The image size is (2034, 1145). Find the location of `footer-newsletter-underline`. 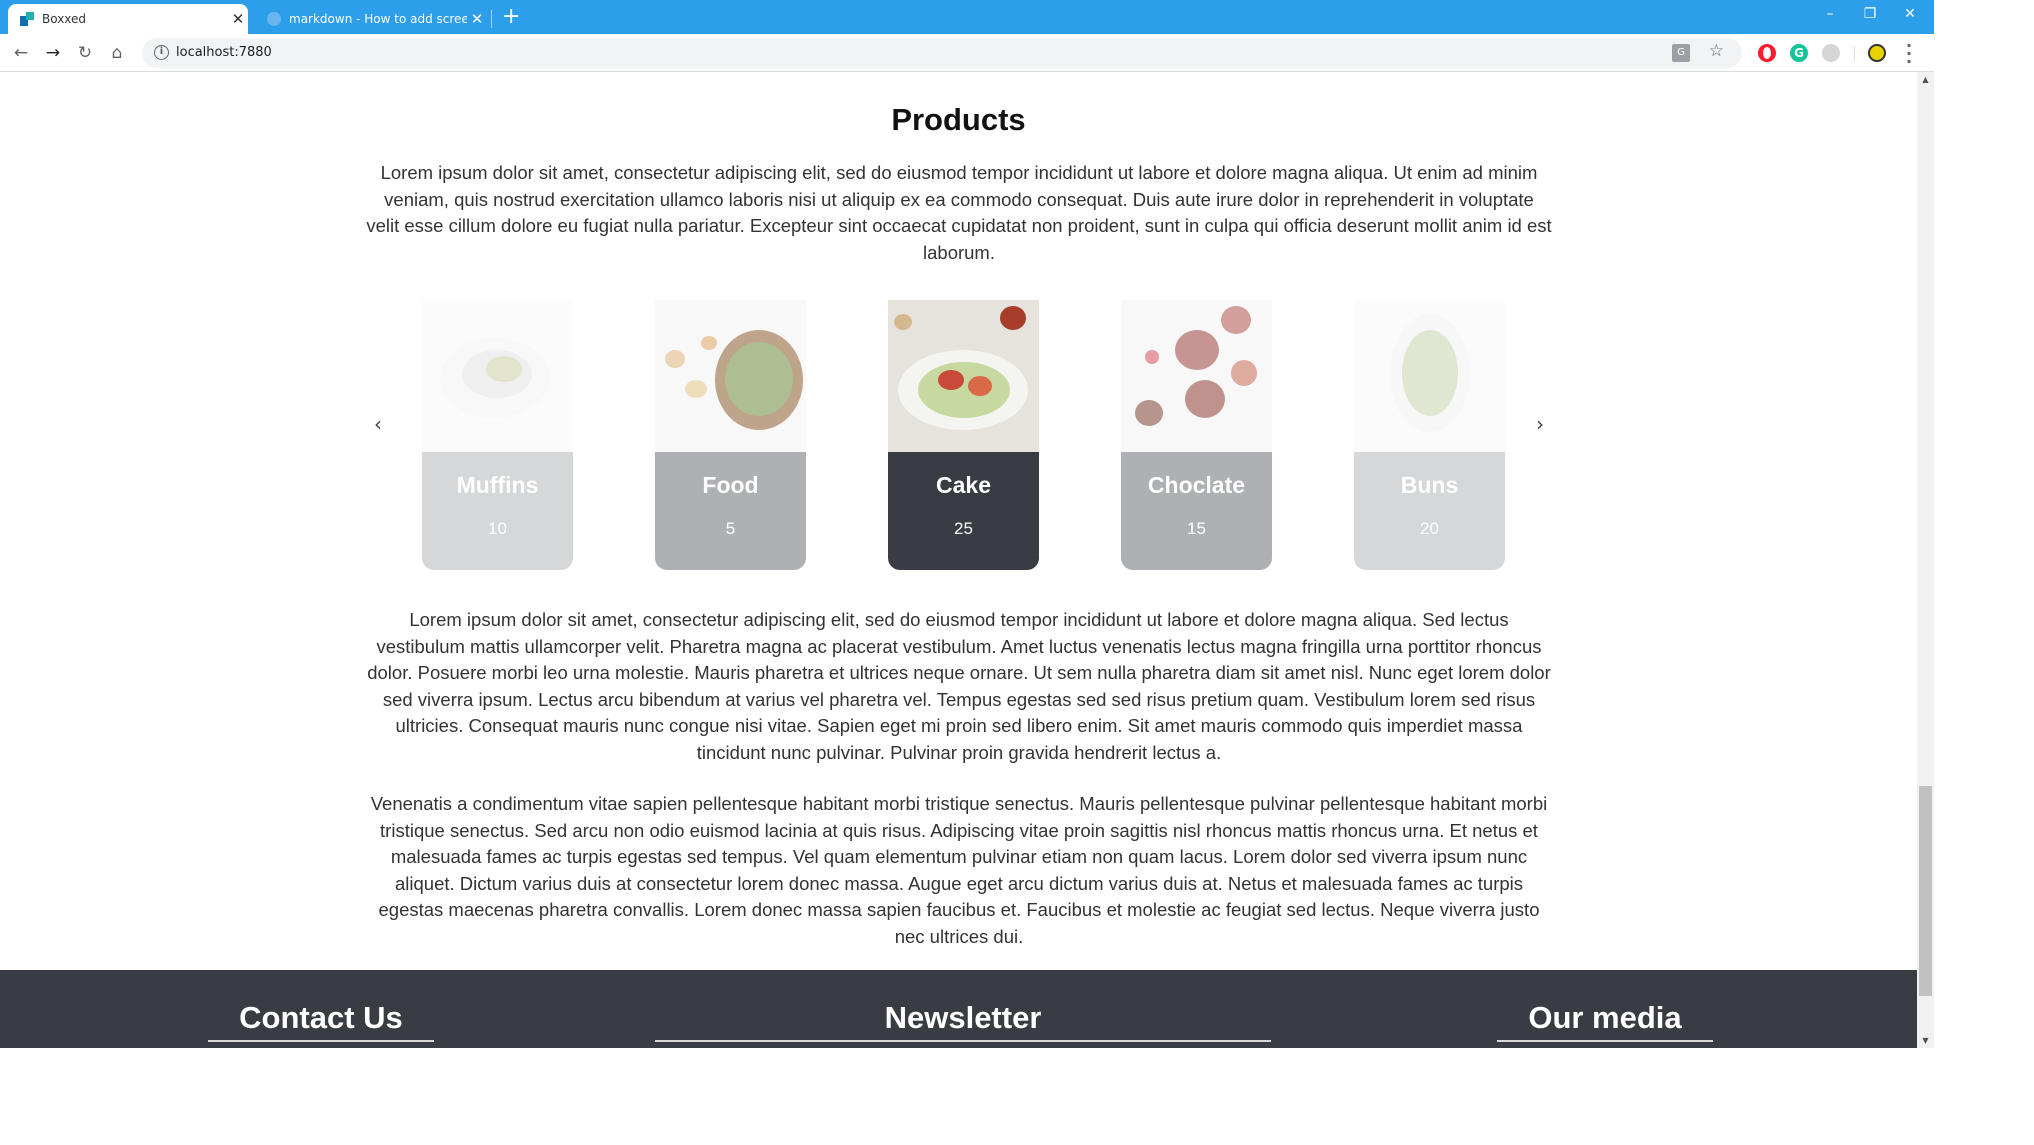

footer-newsletter-underline is located at coordinates (963, 1041).